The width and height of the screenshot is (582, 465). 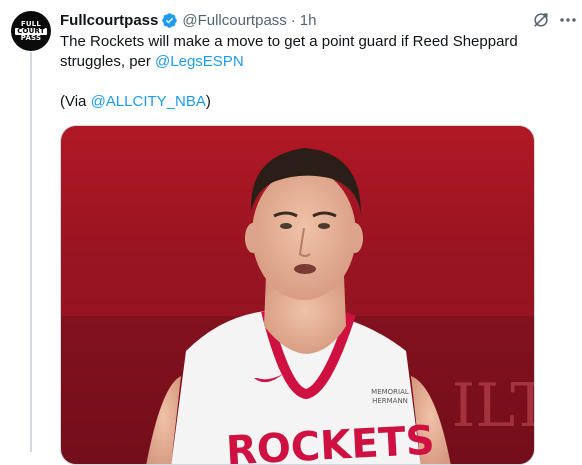 What do you see at coordinates (541, 20) in the screenshot?
I see `grok-icon` at bounding box center [541, 20].